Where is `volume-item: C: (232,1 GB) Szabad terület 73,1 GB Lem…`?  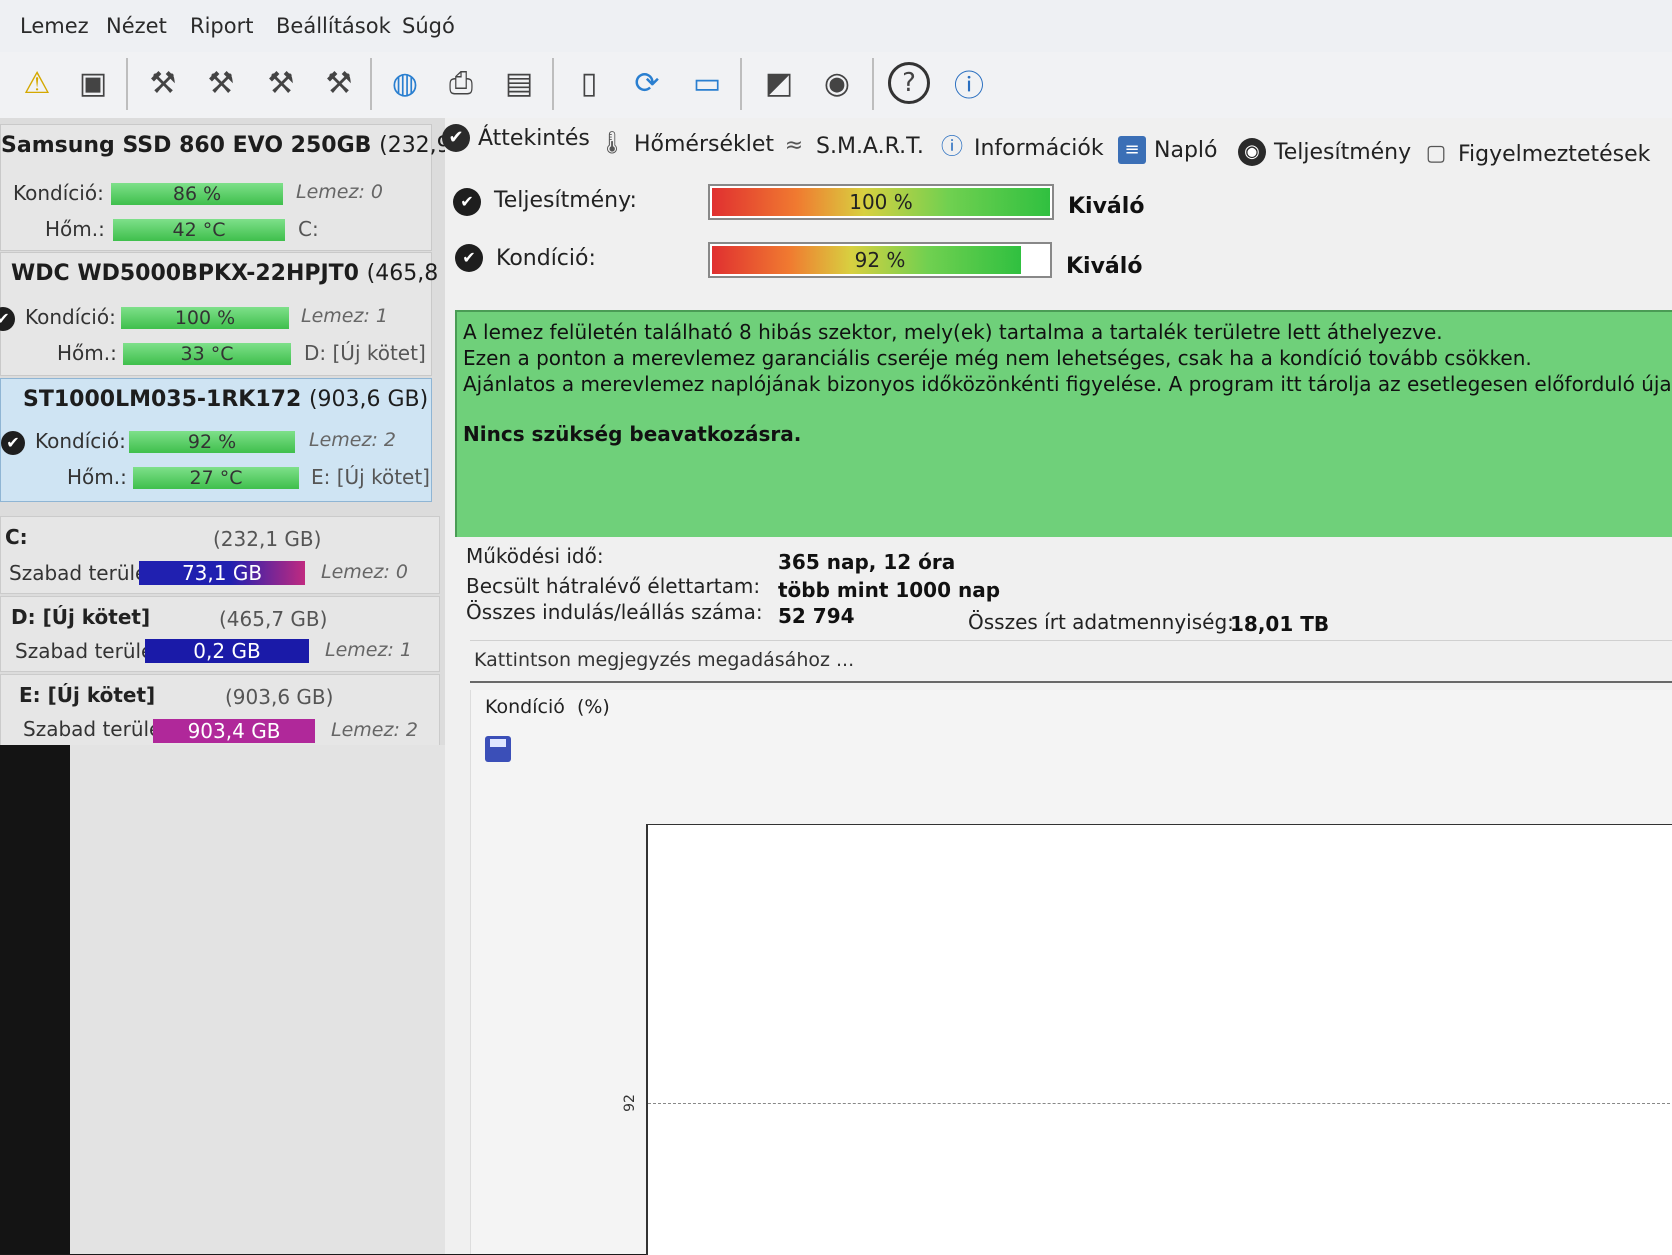
volume-item: C: (232,1 GB) Szabad terület 73,1 GB Lem… is located at coordinates (220, 555).